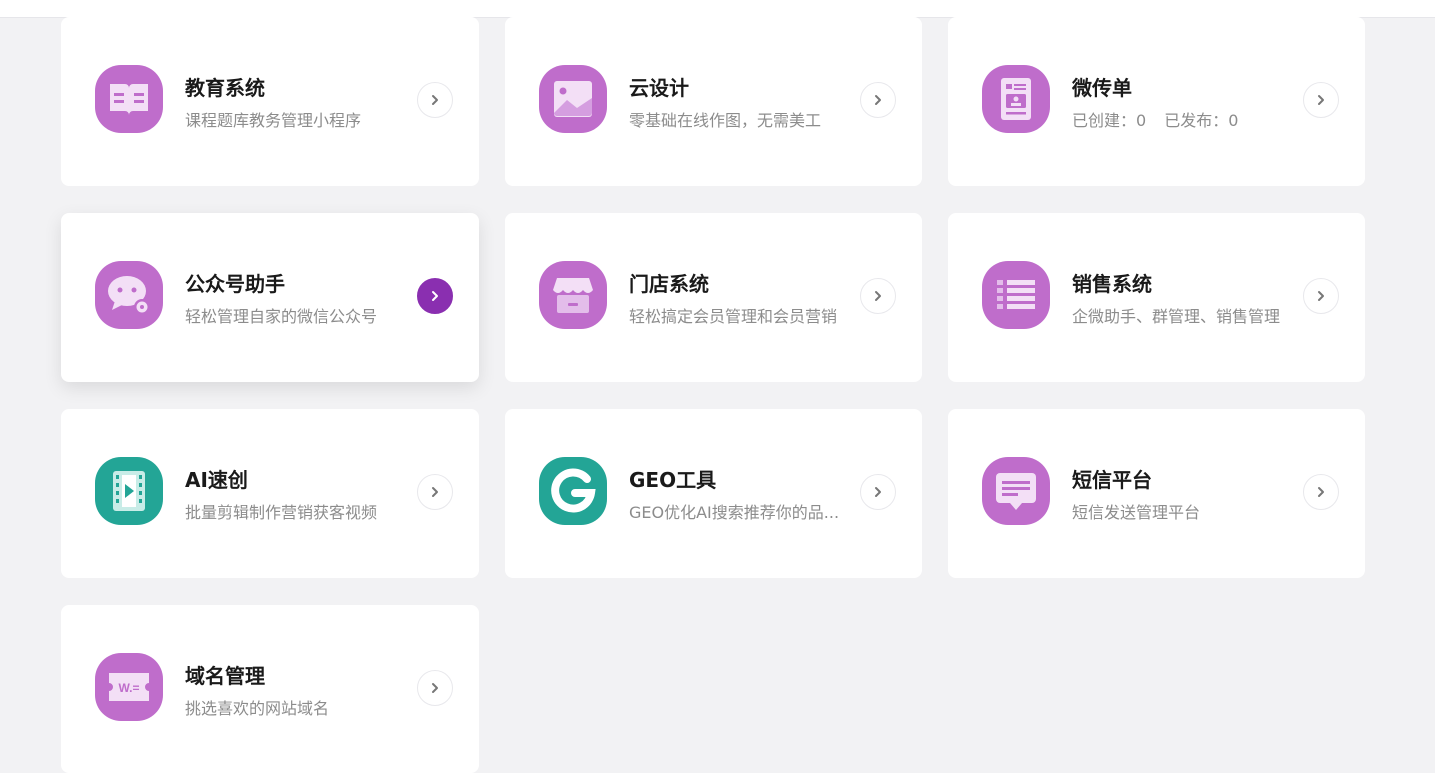 The height and width of the screenshot is (773, 1435). Describe the element at coordinates (1155, 119) in the screenshot. I see `flyer-stats: 已创建：0 已发布：0` at that location.